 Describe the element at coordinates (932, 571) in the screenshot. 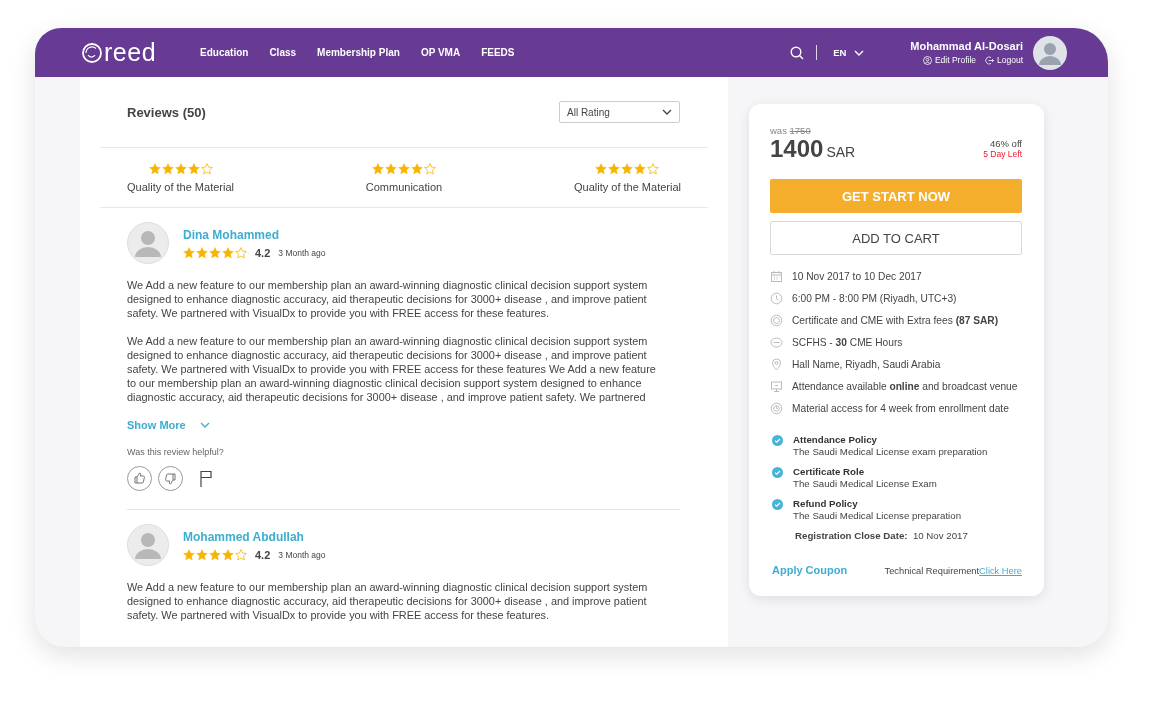

I see `requirement-label: Technical Requirement` at that location.